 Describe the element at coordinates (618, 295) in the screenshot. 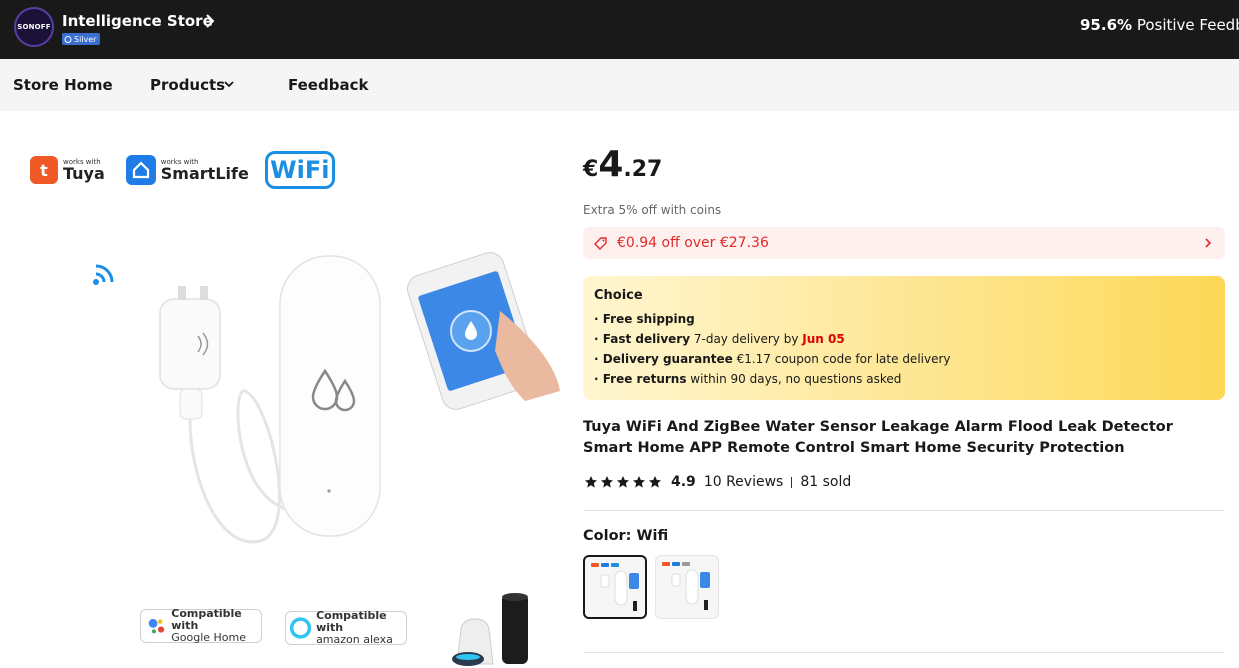

I see `choice-title: Choice` at that location.